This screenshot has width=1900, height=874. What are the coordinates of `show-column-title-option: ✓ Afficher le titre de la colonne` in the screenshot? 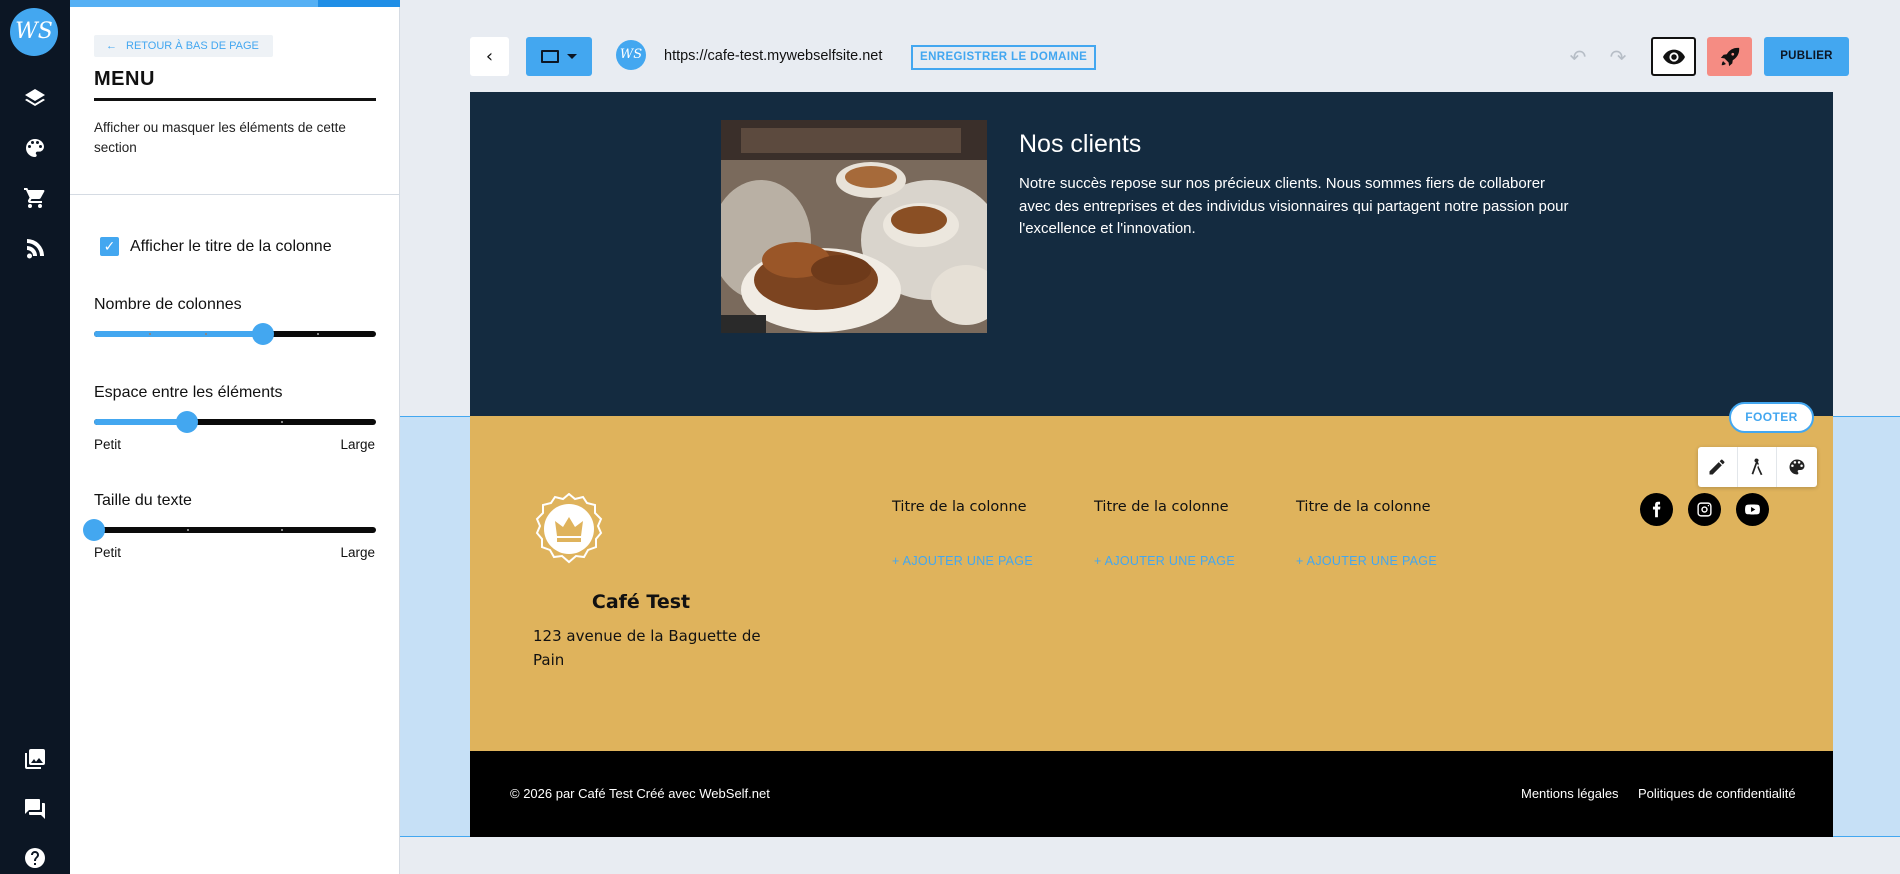 It's located at (216, 246).